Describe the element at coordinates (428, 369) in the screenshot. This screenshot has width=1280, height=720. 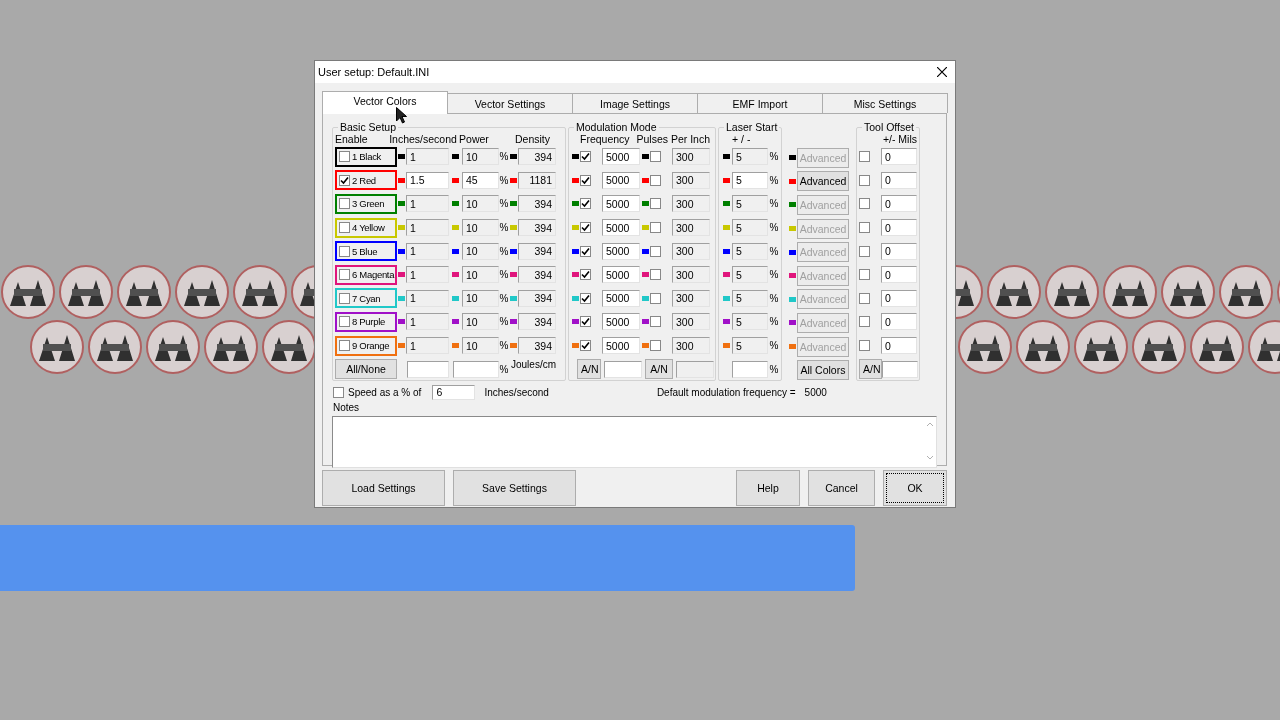
I see `speed-field` at that location.